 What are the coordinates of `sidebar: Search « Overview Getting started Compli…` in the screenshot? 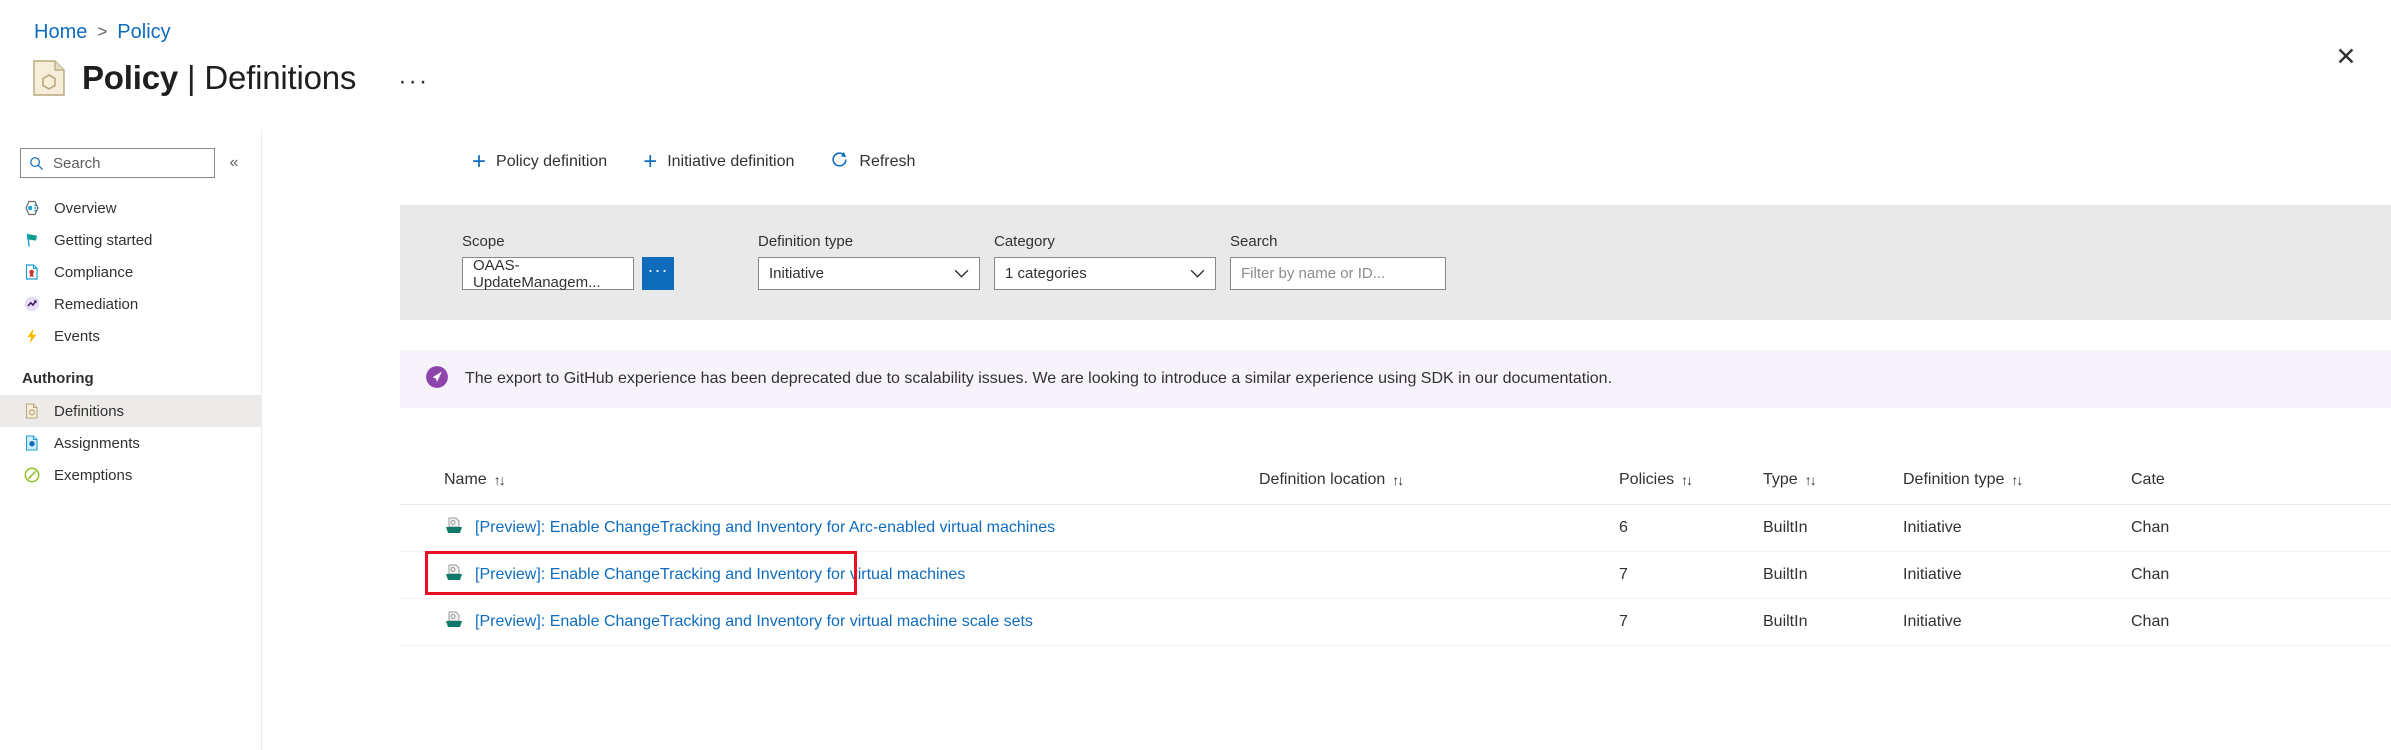 It's located at (131, 440).